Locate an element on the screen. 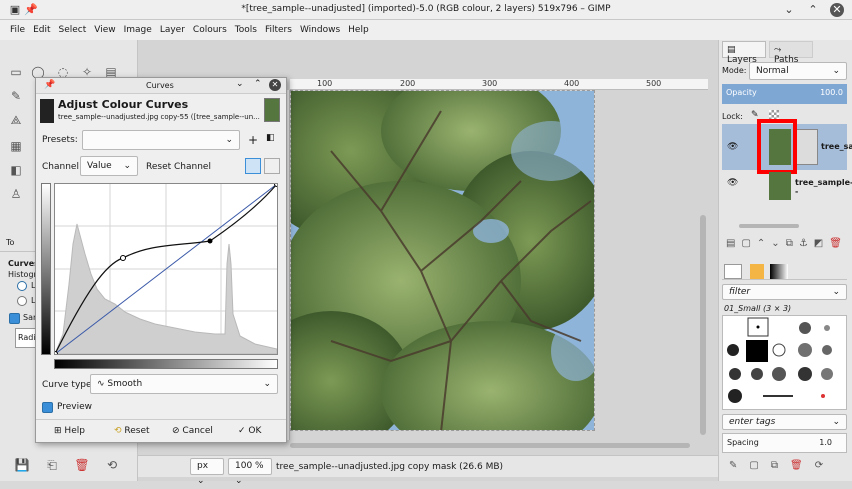 Image resolution: width=852 pixels, height=489 pixels. histogram-linear-radio is located at coordinates (22, 286).